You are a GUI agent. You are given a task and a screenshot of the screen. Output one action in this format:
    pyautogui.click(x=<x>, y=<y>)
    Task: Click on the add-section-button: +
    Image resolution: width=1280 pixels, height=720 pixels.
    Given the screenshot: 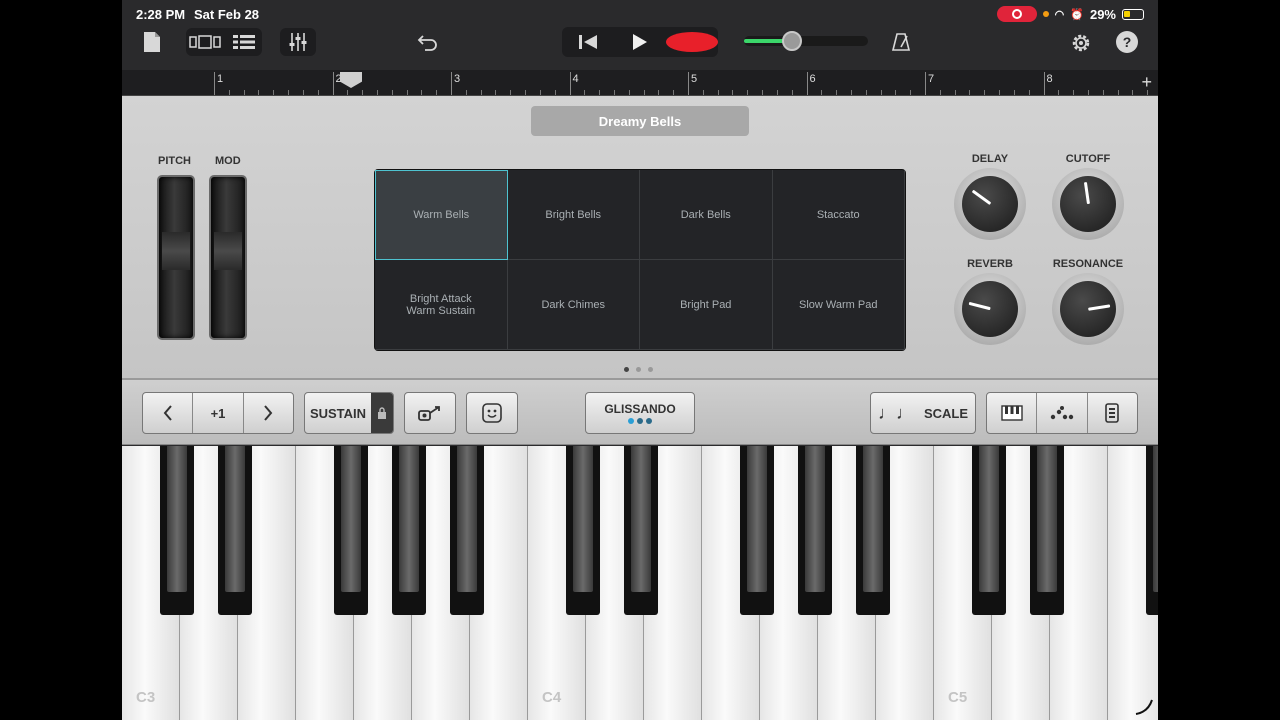 What is the action you would take?
    pyautogui.click(x=1146, y=82)
    